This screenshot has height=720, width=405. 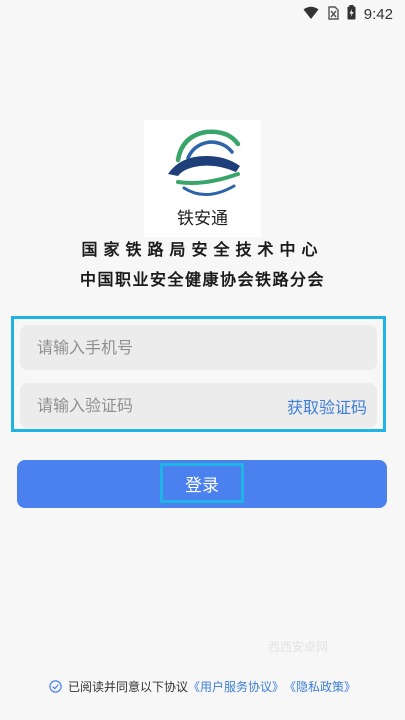 I want to click on battery-icon, so click(x=351, y=14).